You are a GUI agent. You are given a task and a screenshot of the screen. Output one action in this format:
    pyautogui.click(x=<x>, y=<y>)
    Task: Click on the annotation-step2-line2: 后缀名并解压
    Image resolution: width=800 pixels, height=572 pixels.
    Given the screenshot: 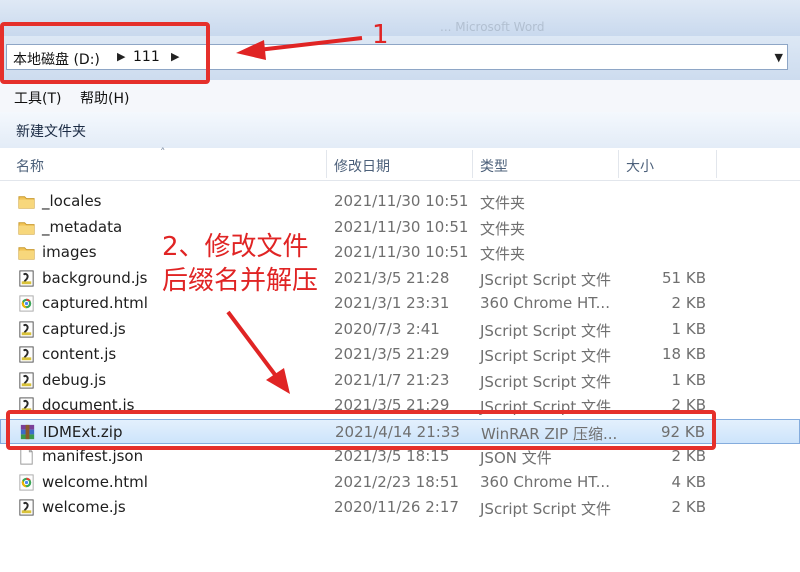 What is the action you would take?
    pyautogui.click(x=240, y=281)
    